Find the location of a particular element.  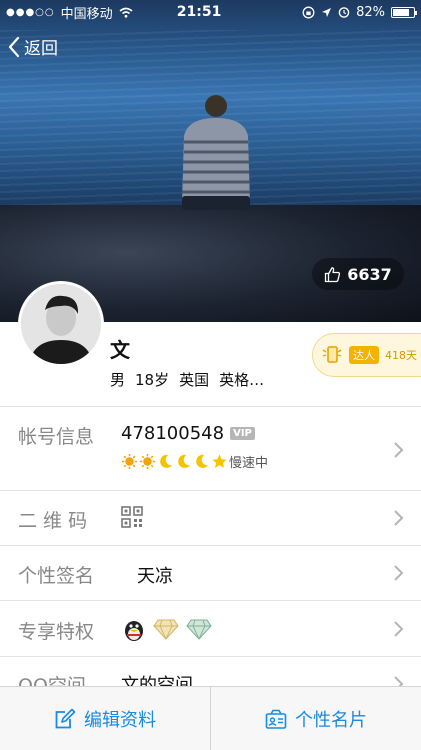

qq-number: 478100548 VIP is located at coordinates (188, 433).